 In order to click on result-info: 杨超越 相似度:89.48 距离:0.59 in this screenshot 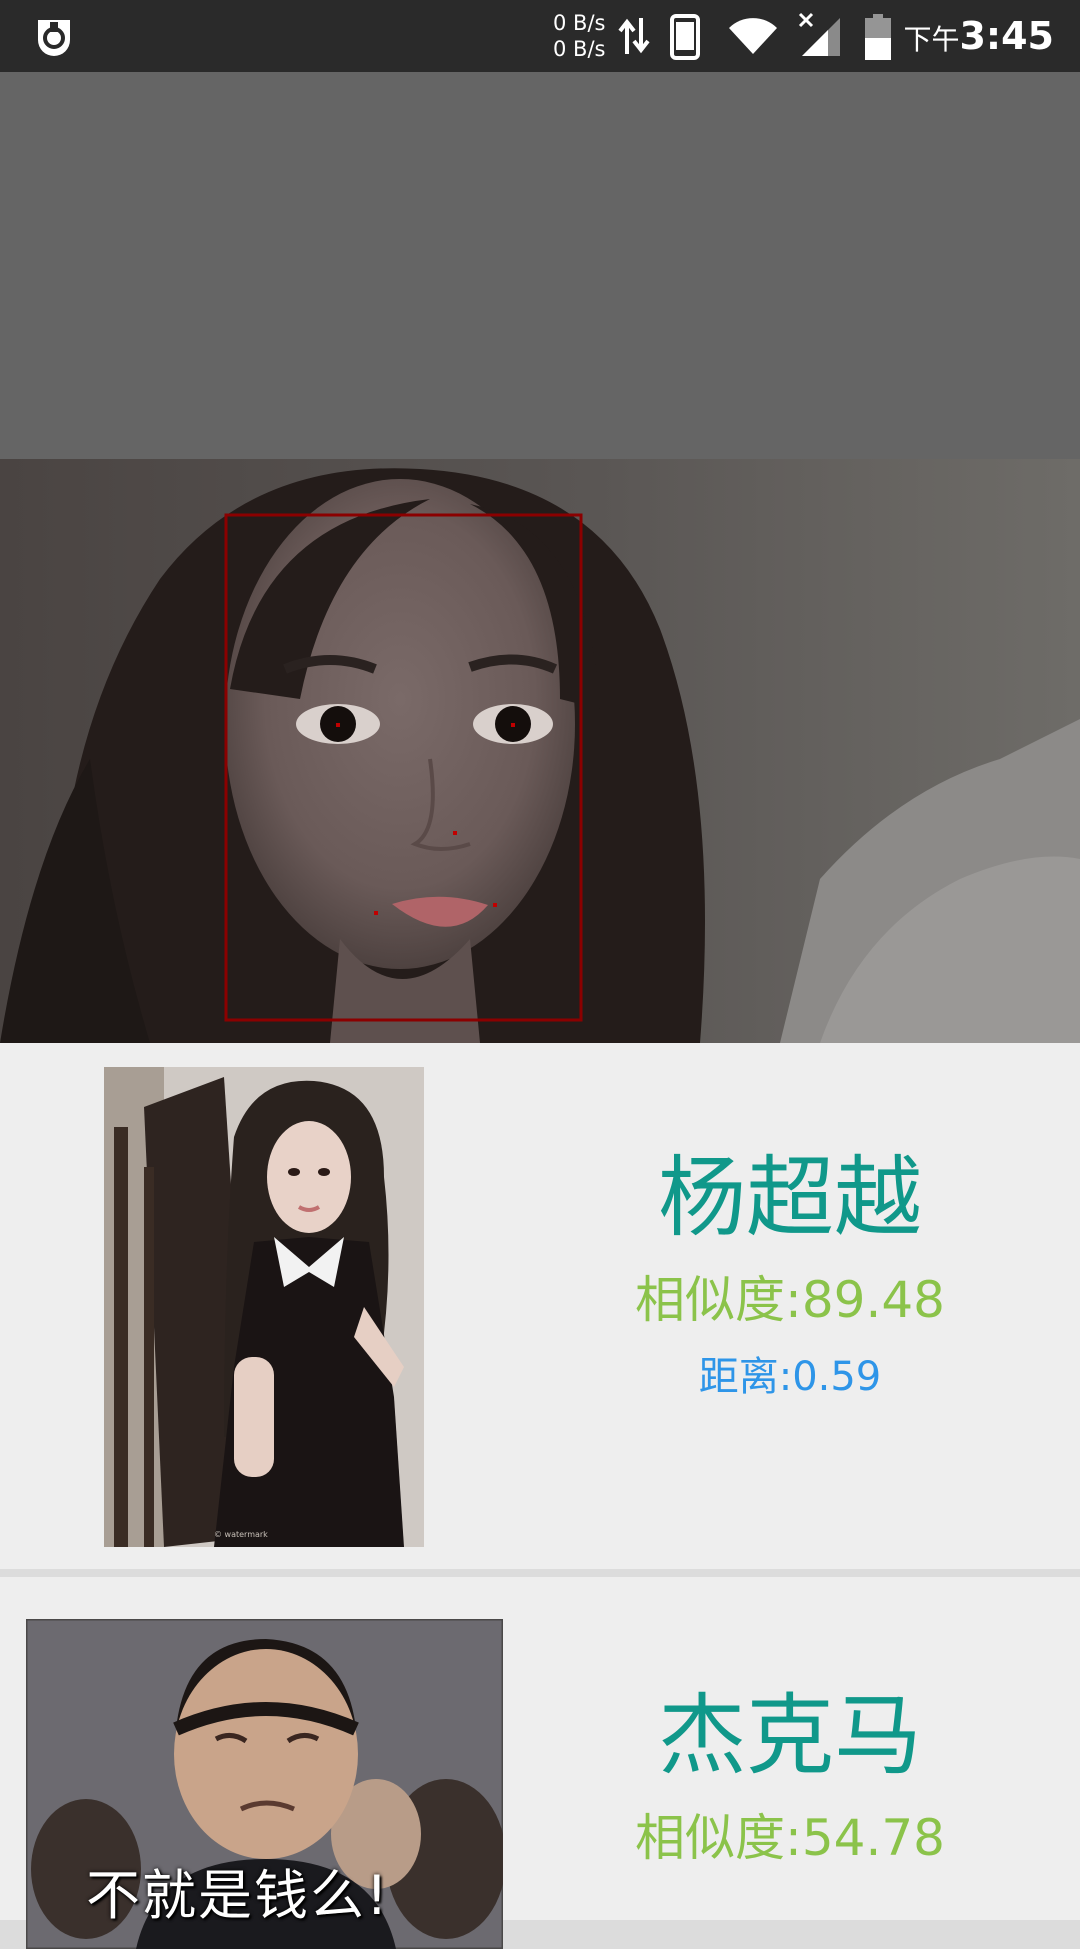, I will do `click(790, 1275)`.